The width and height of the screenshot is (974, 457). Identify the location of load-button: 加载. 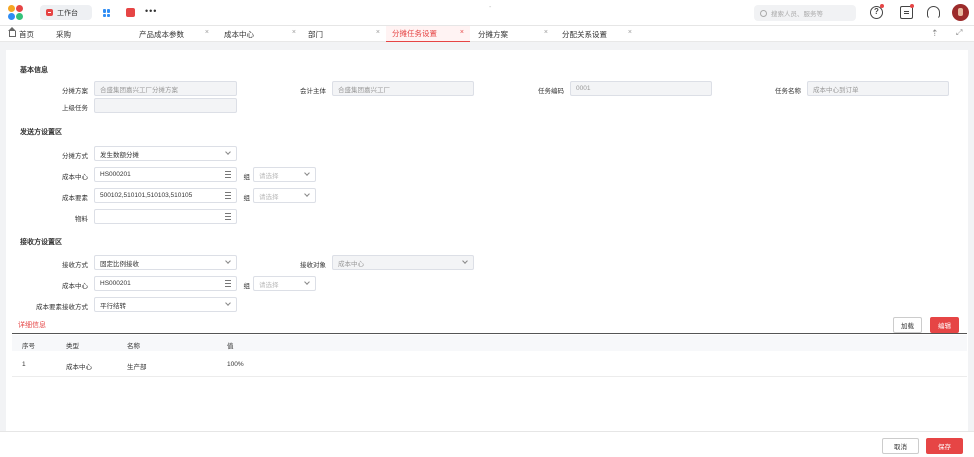
(907, 325).